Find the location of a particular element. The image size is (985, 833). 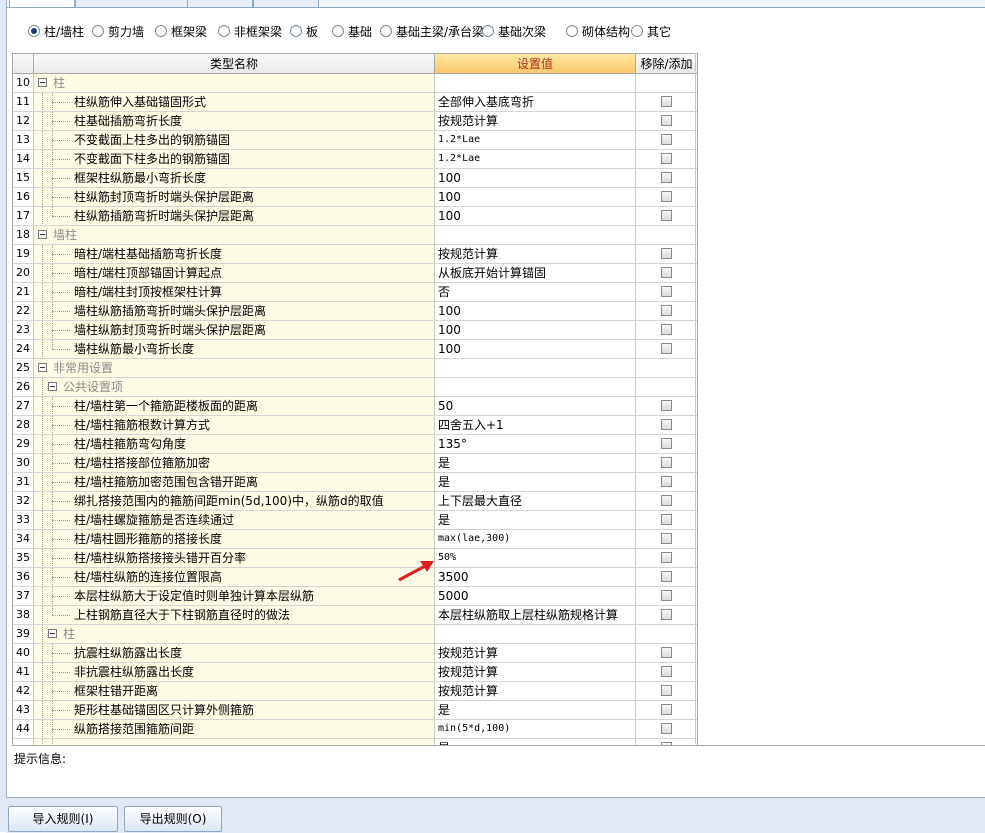

radio-element-type: 基础主梁/承台梁 is located at coordinates (432, 31).